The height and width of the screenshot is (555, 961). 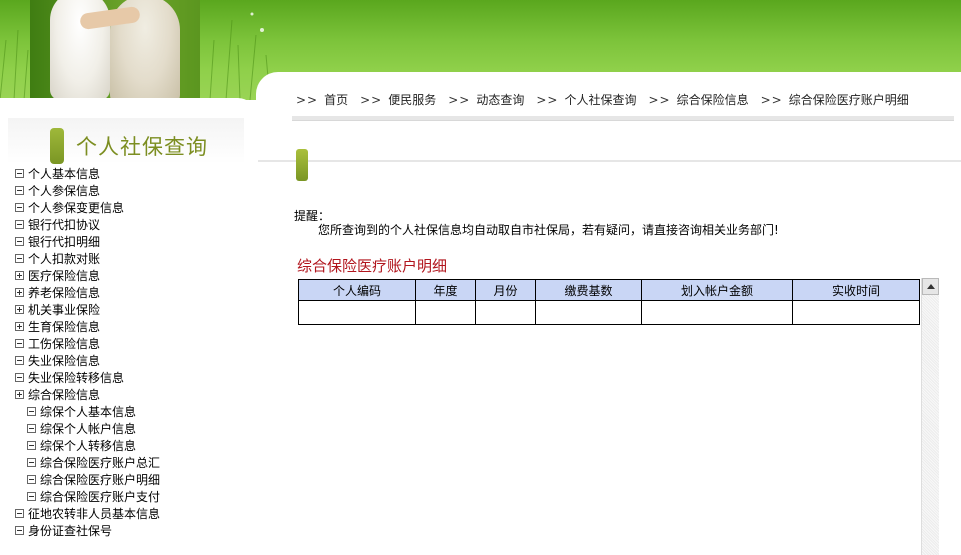 I want to click on column-header: 实收时间, so click(x=856, y=290).